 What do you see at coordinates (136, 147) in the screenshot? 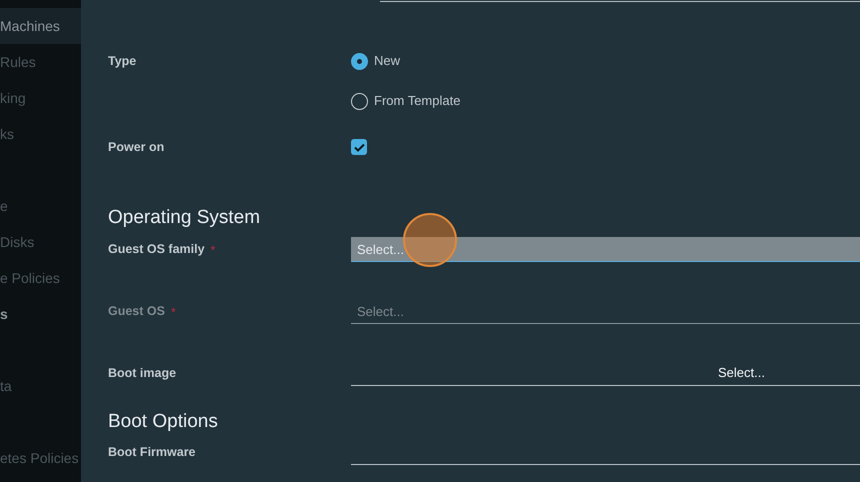
I see `field-label: Power on` at bounding box center [136, 147].